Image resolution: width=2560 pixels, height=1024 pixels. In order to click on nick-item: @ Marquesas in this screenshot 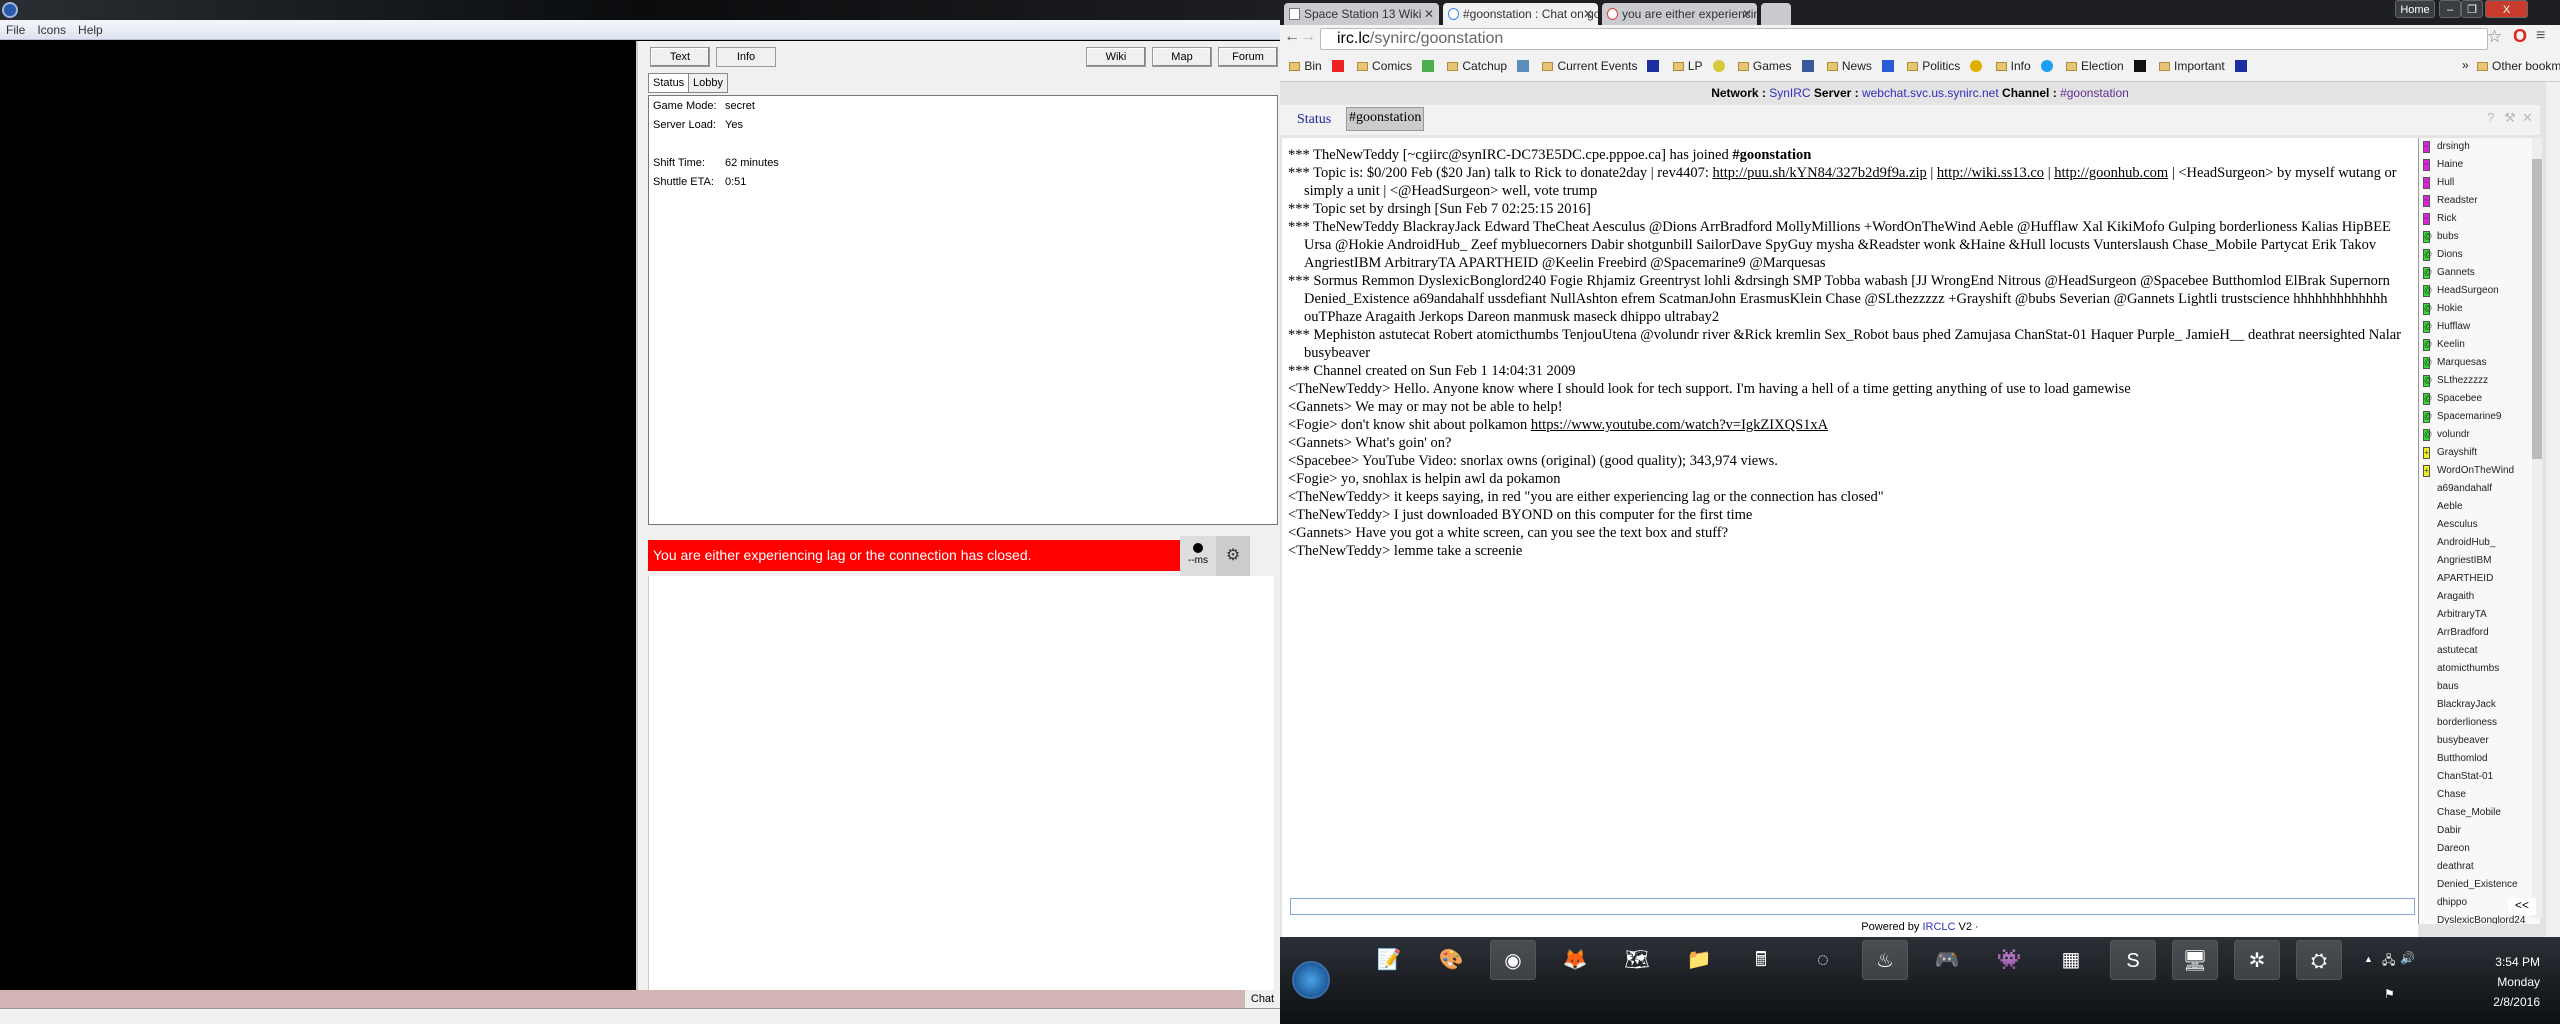, I will do `click(2479, 363)`.